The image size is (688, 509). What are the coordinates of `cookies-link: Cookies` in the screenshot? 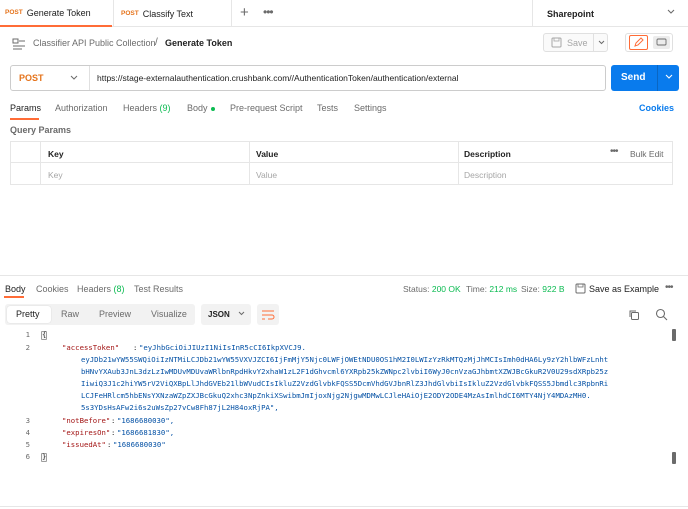 It's located at (656, 108).